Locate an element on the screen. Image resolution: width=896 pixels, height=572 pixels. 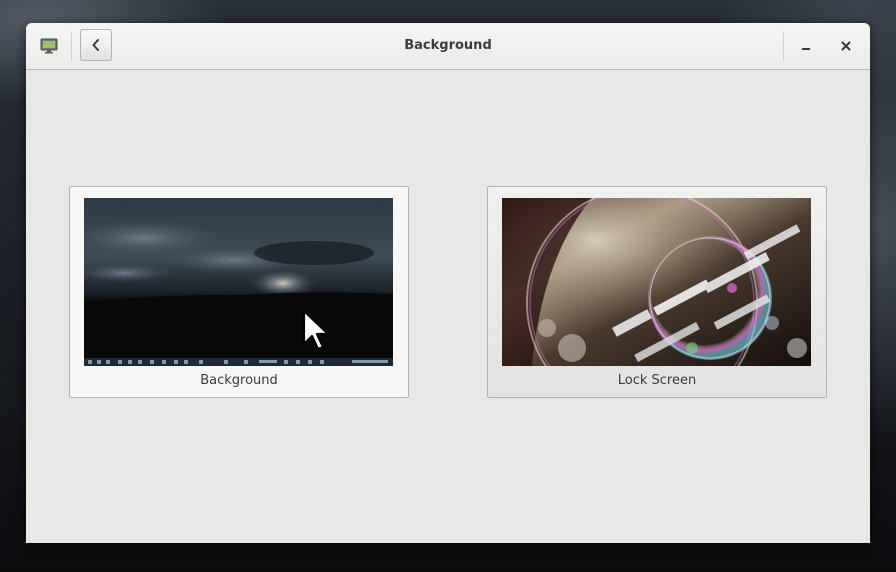
close-icon is located at coordinates (846, 46).